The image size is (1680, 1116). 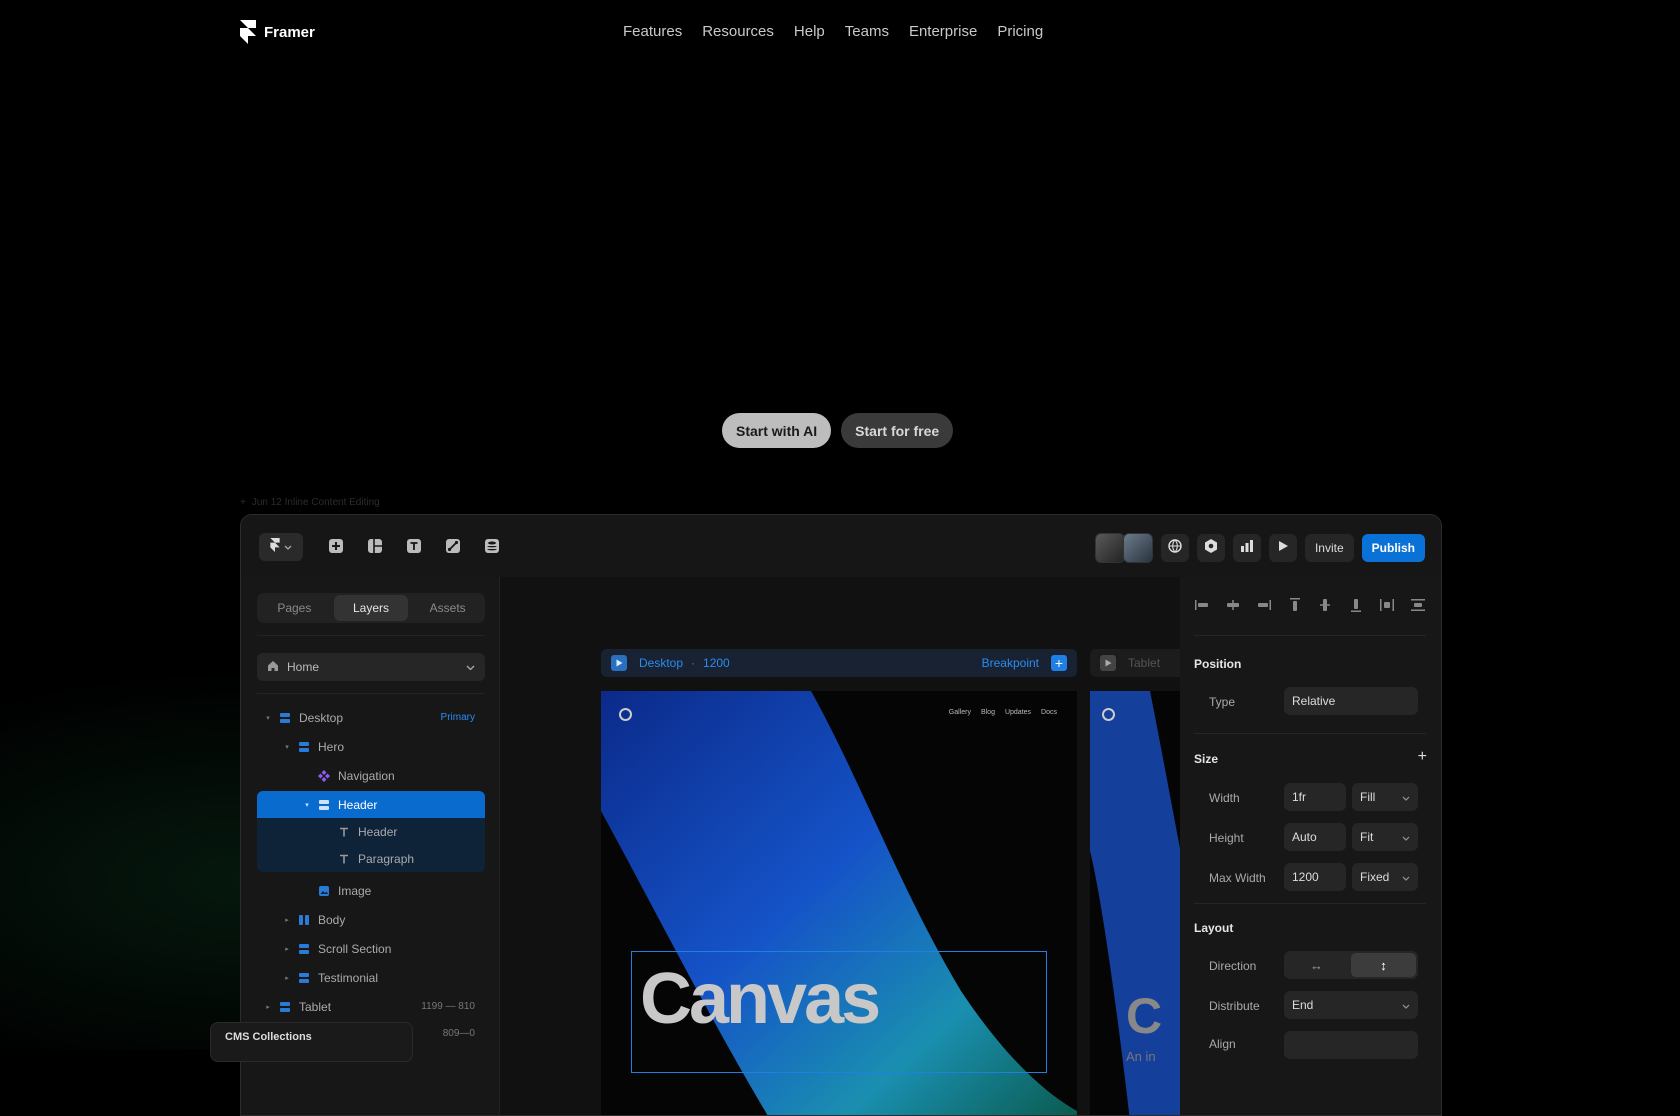 I want to click on toolbar-right: Invite Publish, so click(x=1259, y=548).